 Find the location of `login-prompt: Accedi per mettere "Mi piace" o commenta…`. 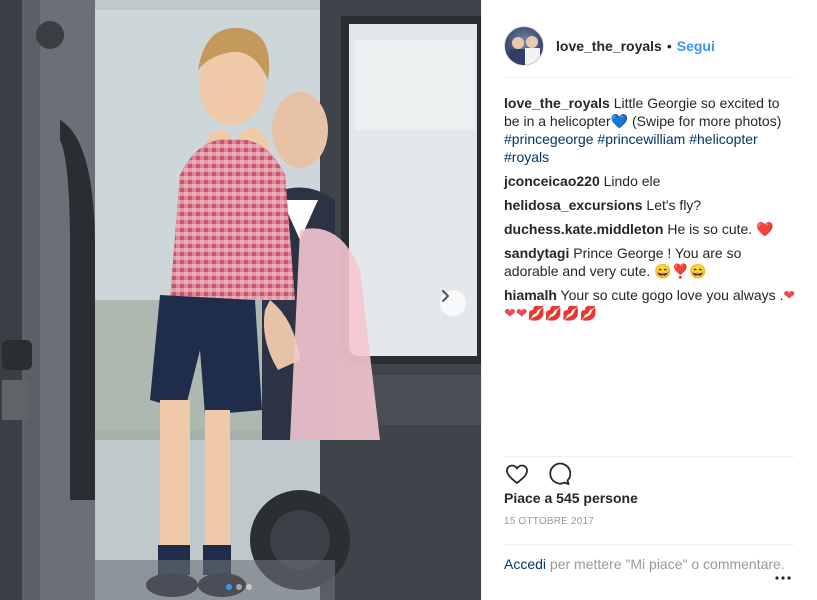

login-prompt: Accedi per mettere "Mi piace" o commenta… is located at coordinates (649, 572).